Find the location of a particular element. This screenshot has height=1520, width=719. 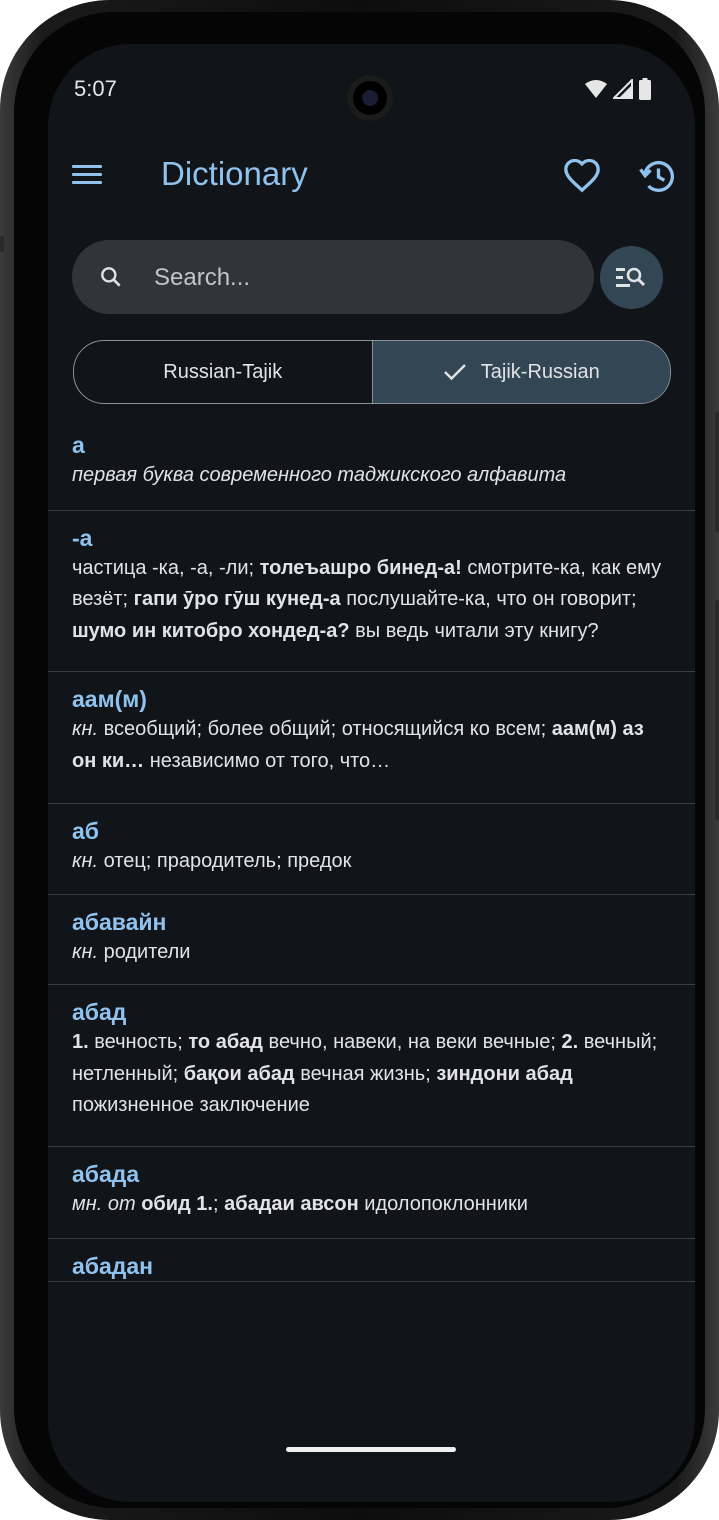

signal-icon is located at coordinates (623, 89).